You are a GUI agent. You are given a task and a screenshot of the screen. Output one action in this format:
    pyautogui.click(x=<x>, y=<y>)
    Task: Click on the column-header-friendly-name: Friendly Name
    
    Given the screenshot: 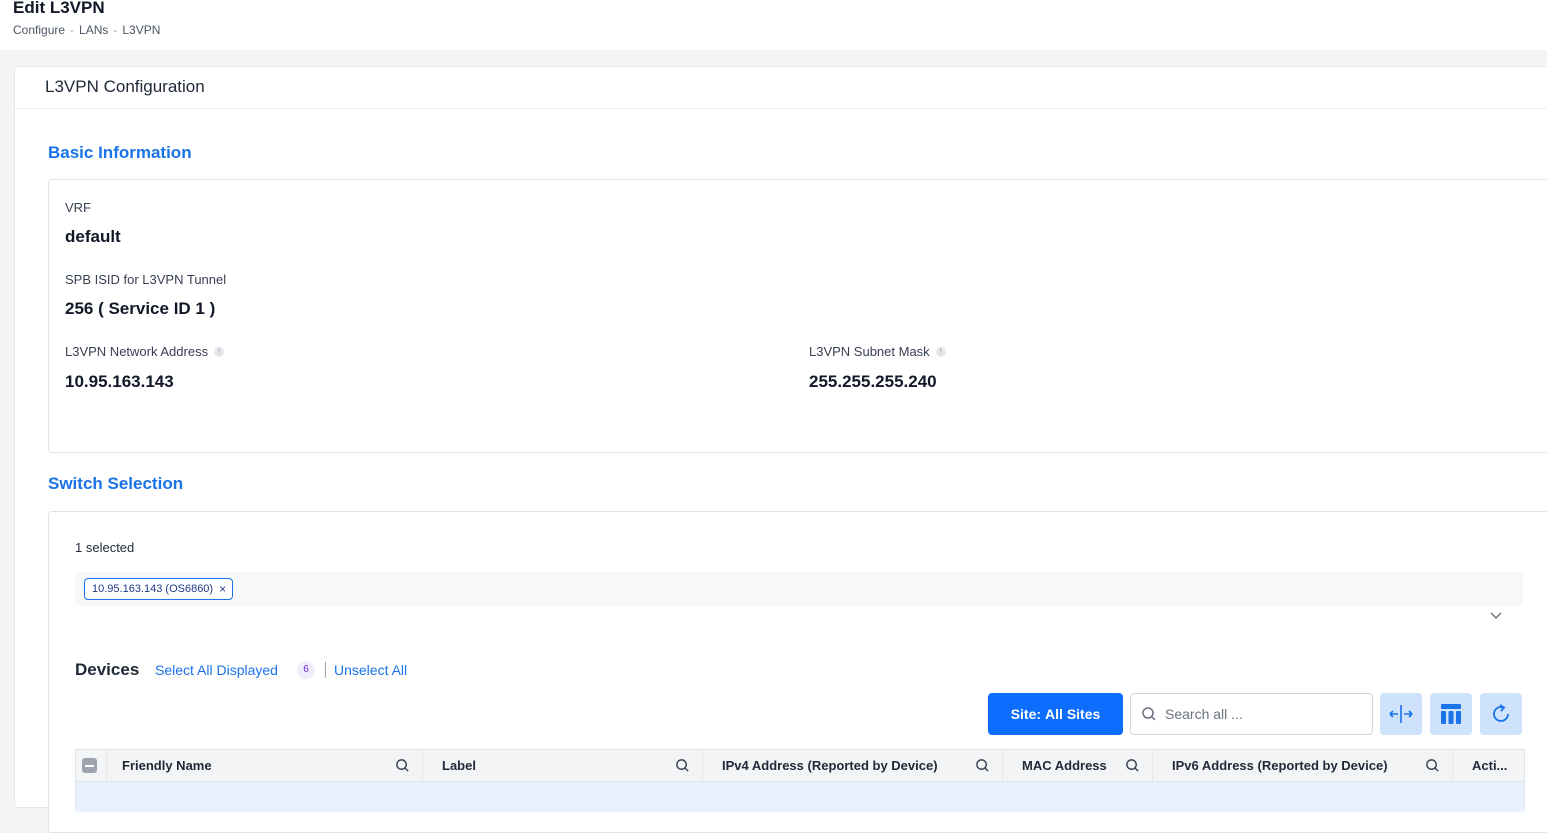 What is the action you would take?
    pyautogui.click(x=167, y=765)
    